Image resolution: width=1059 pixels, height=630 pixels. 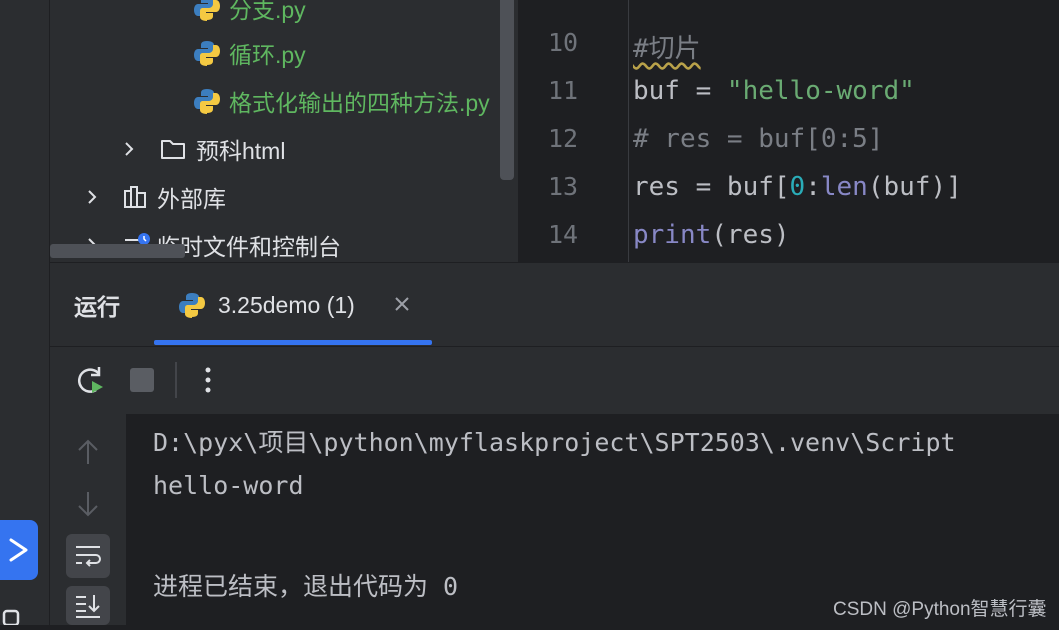 I want to click on tab-run-config: 3.25demo (1), so click(x=266, y=305).